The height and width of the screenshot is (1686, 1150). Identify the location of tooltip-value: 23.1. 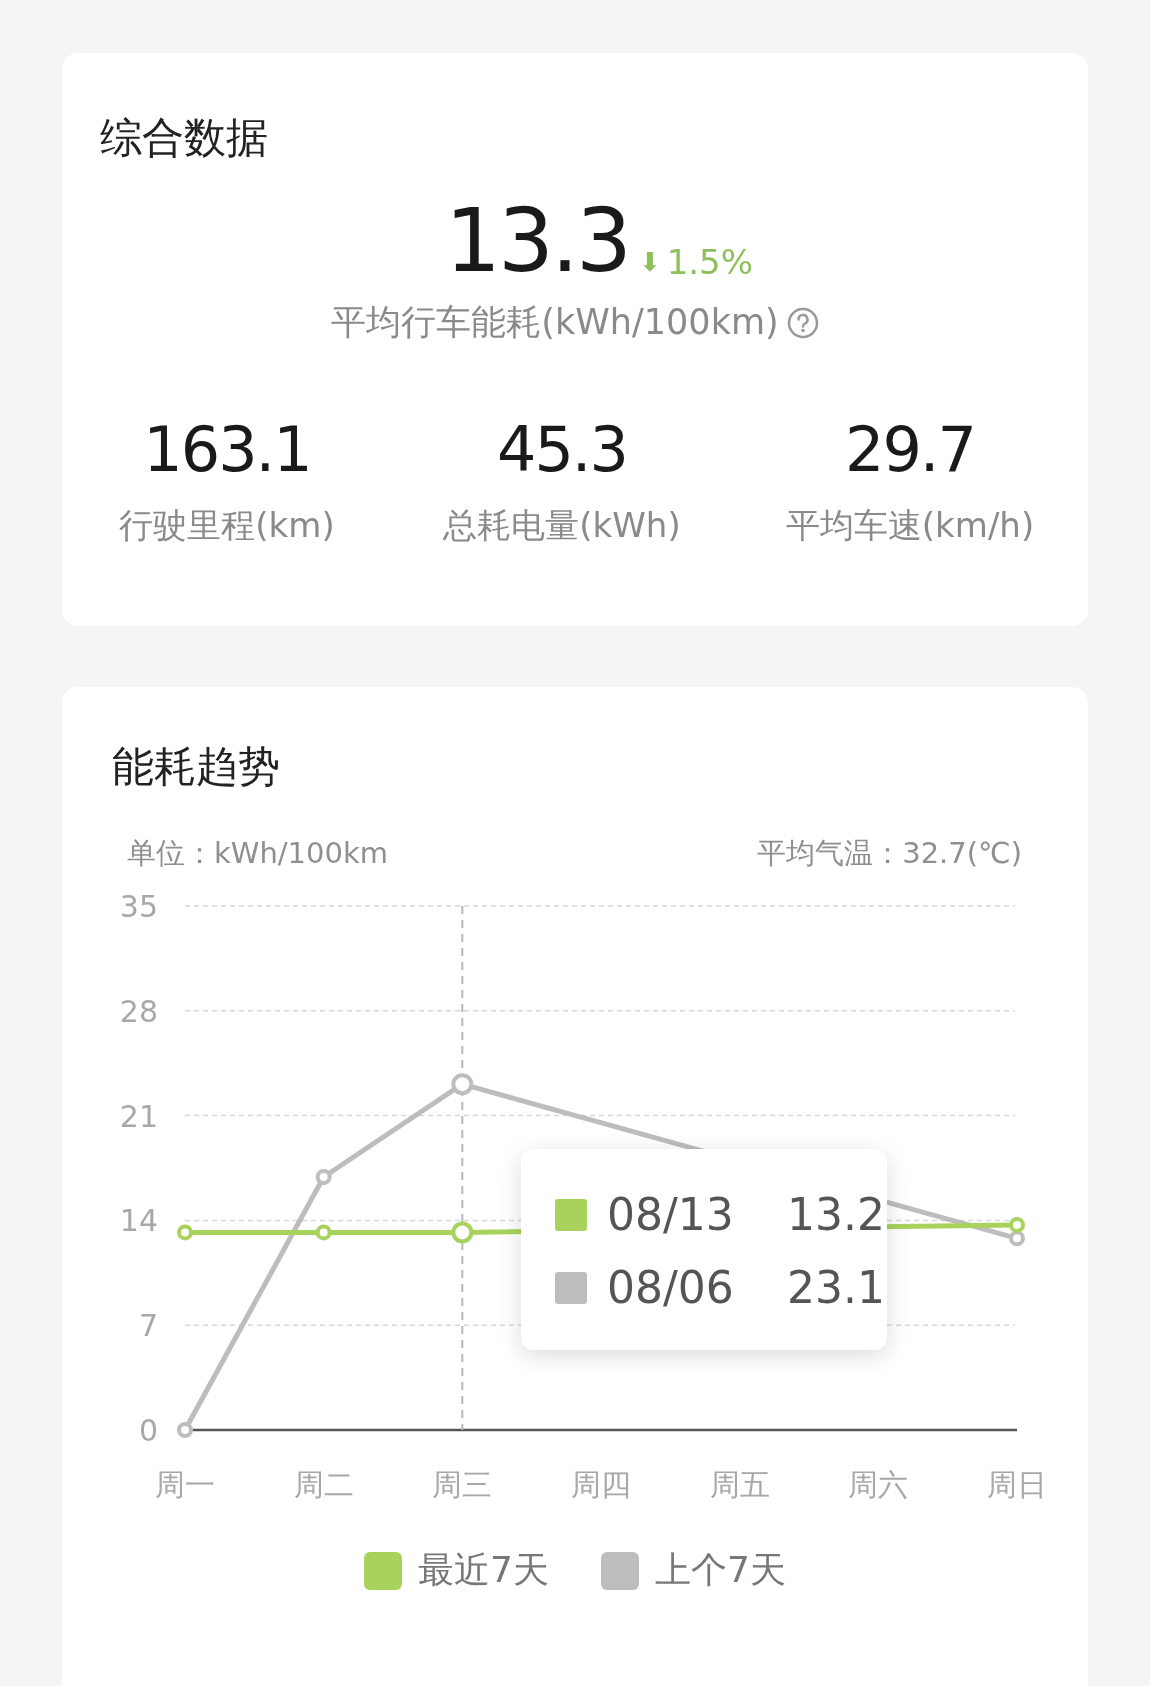
(836, 1288).